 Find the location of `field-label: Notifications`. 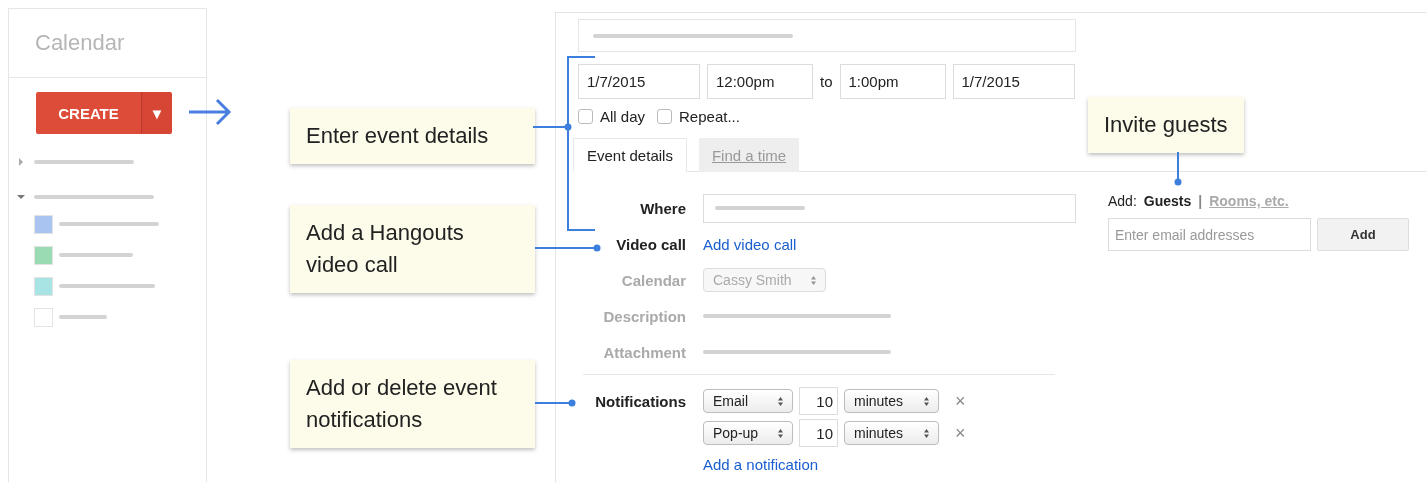

field-label: Notifications is located at coordinates (640, 401).